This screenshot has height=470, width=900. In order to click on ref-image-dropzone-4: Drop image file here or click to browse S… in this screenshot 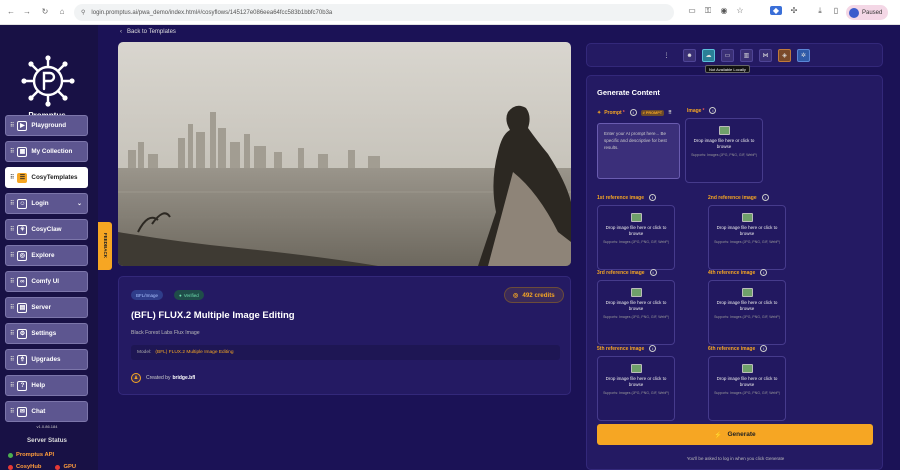, I will do `click(747, 312)`.